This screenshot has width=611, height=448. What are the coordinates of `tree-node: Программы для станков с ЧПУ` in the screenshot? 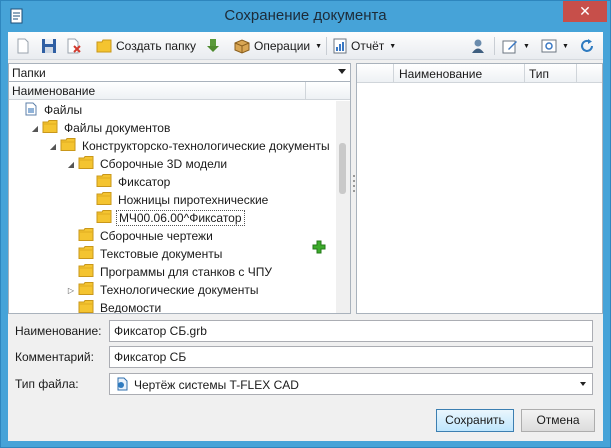 It's located at (170, 272).